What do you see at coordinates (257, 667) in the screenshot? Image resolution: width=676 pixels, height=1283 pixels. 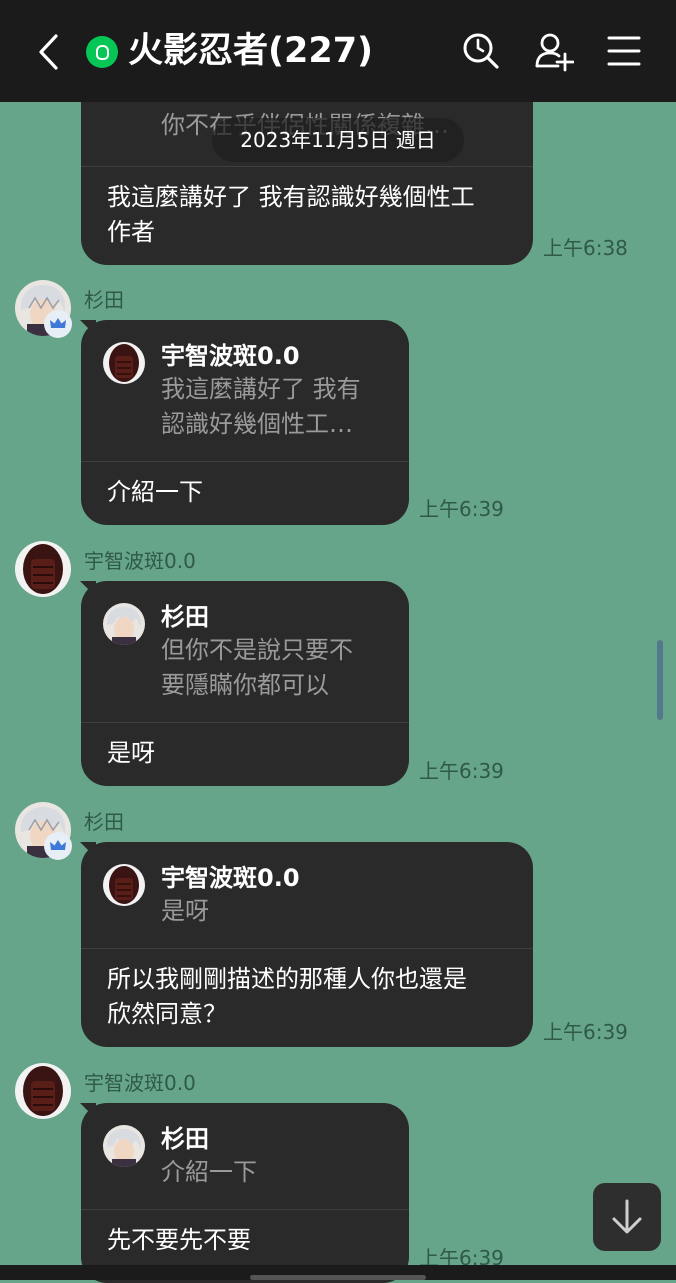 I see `quoted-text: 但你不是說只要不 要隱瞞你都可以` at bounding box center [257, 667].